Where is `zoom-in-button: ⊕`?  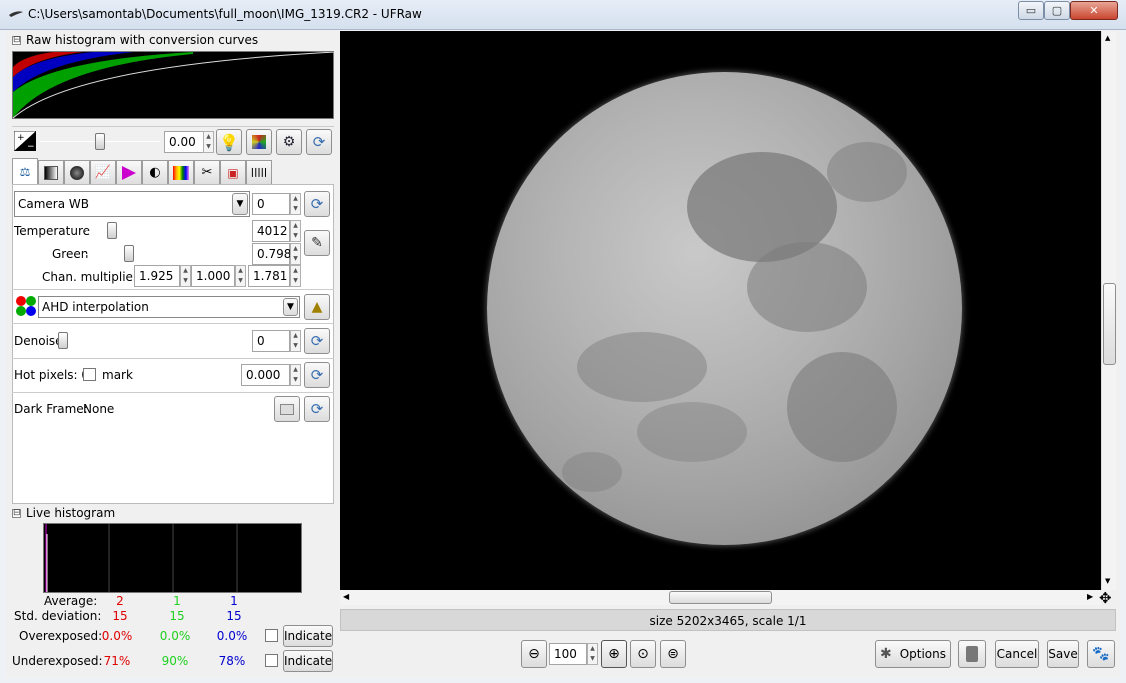
zoom-in-button: ⊕ is located at coordinates (614, 654).